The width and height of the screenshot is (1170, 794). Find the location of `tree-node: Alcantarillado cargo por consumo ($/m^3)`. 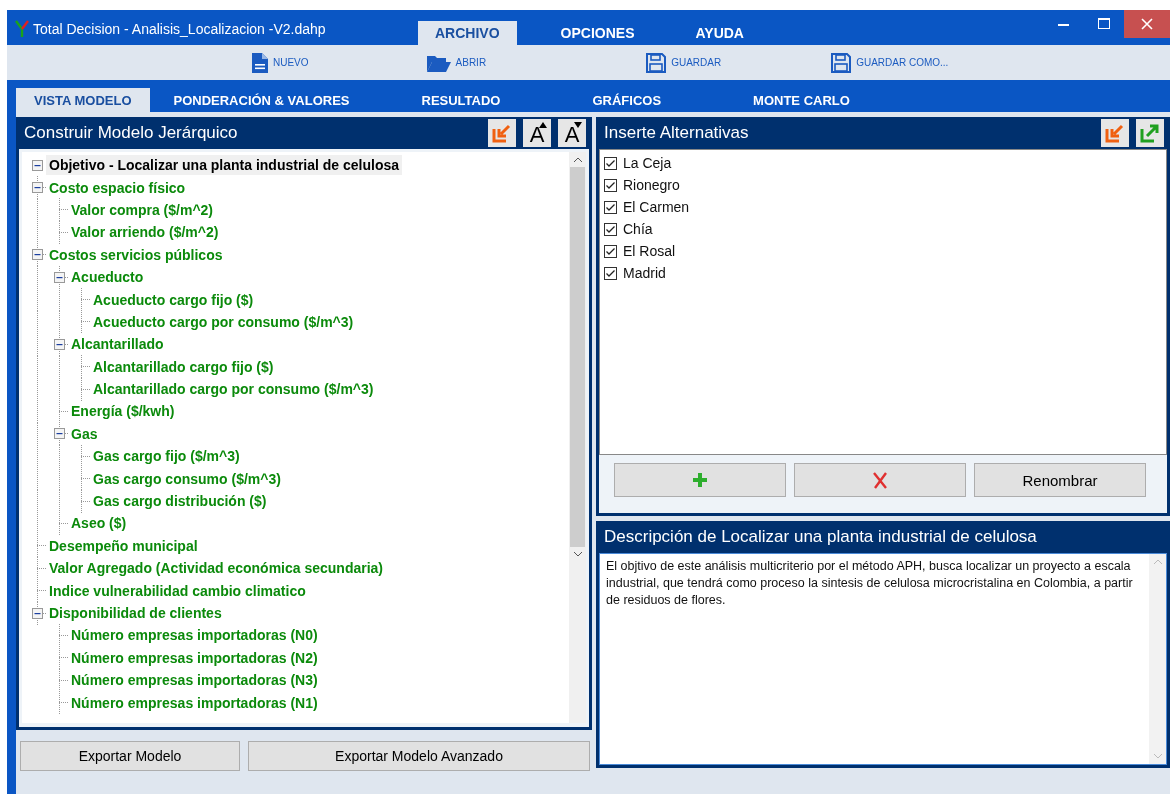

tree-node: Alcantarillado cargo por consumo ($/m^3) is located at coordinates (233, 389).